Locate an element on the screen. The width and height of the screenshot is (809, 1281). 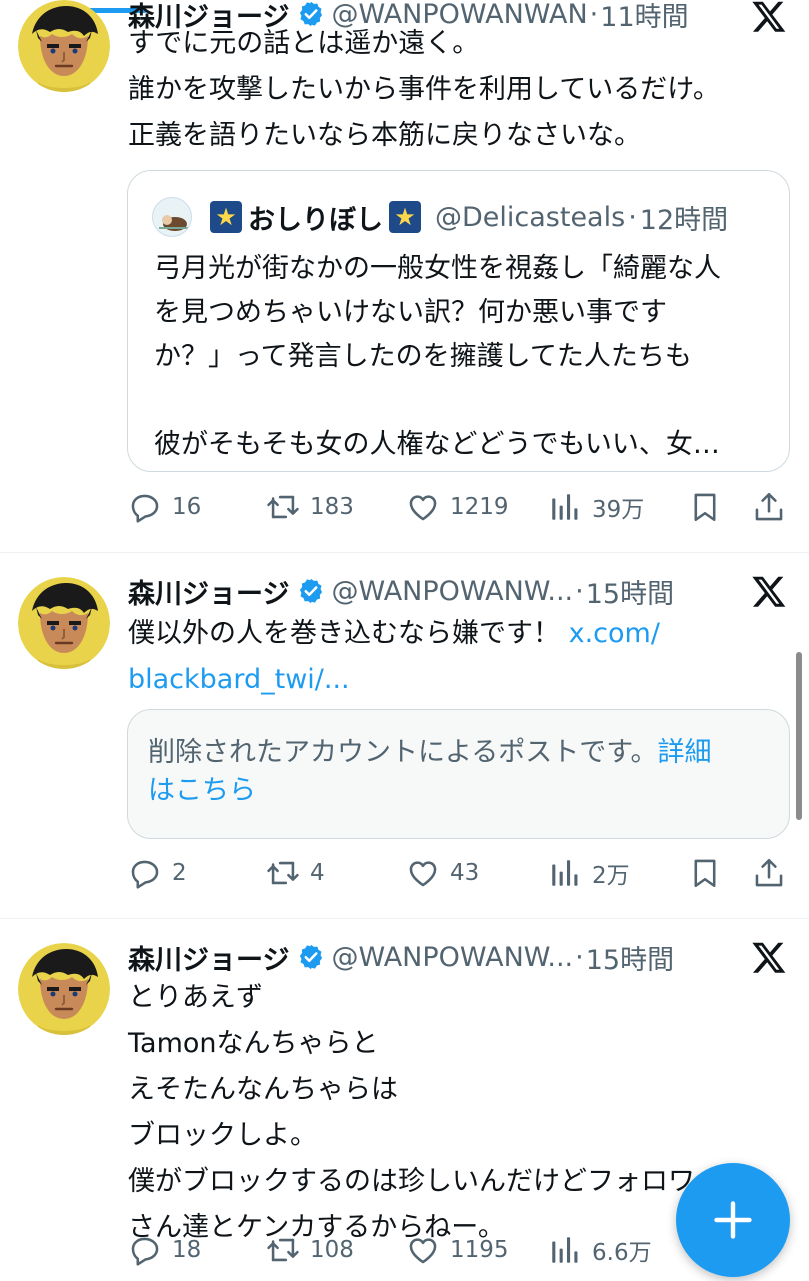
views-button: 6.6万 is located at coordinates (600, 1250).